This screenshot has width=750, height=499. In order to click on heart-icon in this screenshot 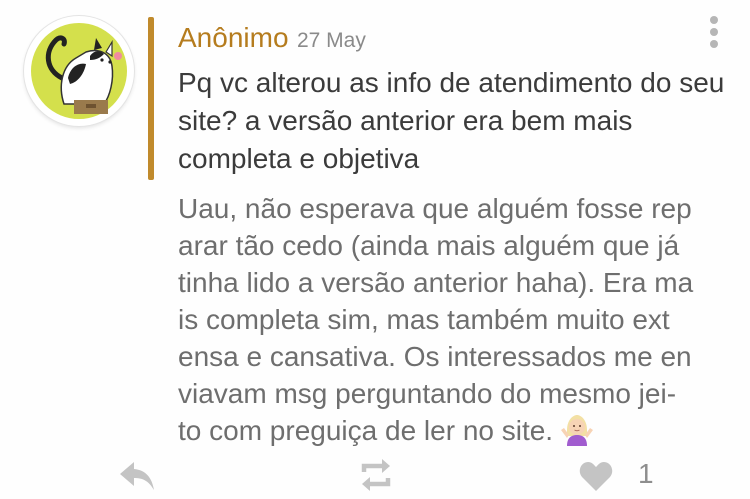, I will do `click(596, 476)`.